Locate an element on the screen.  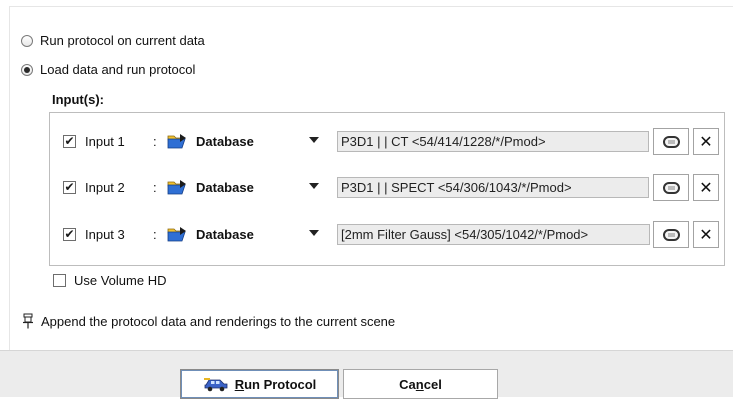
input-2-colon: : is located at coordinates (155, 187).